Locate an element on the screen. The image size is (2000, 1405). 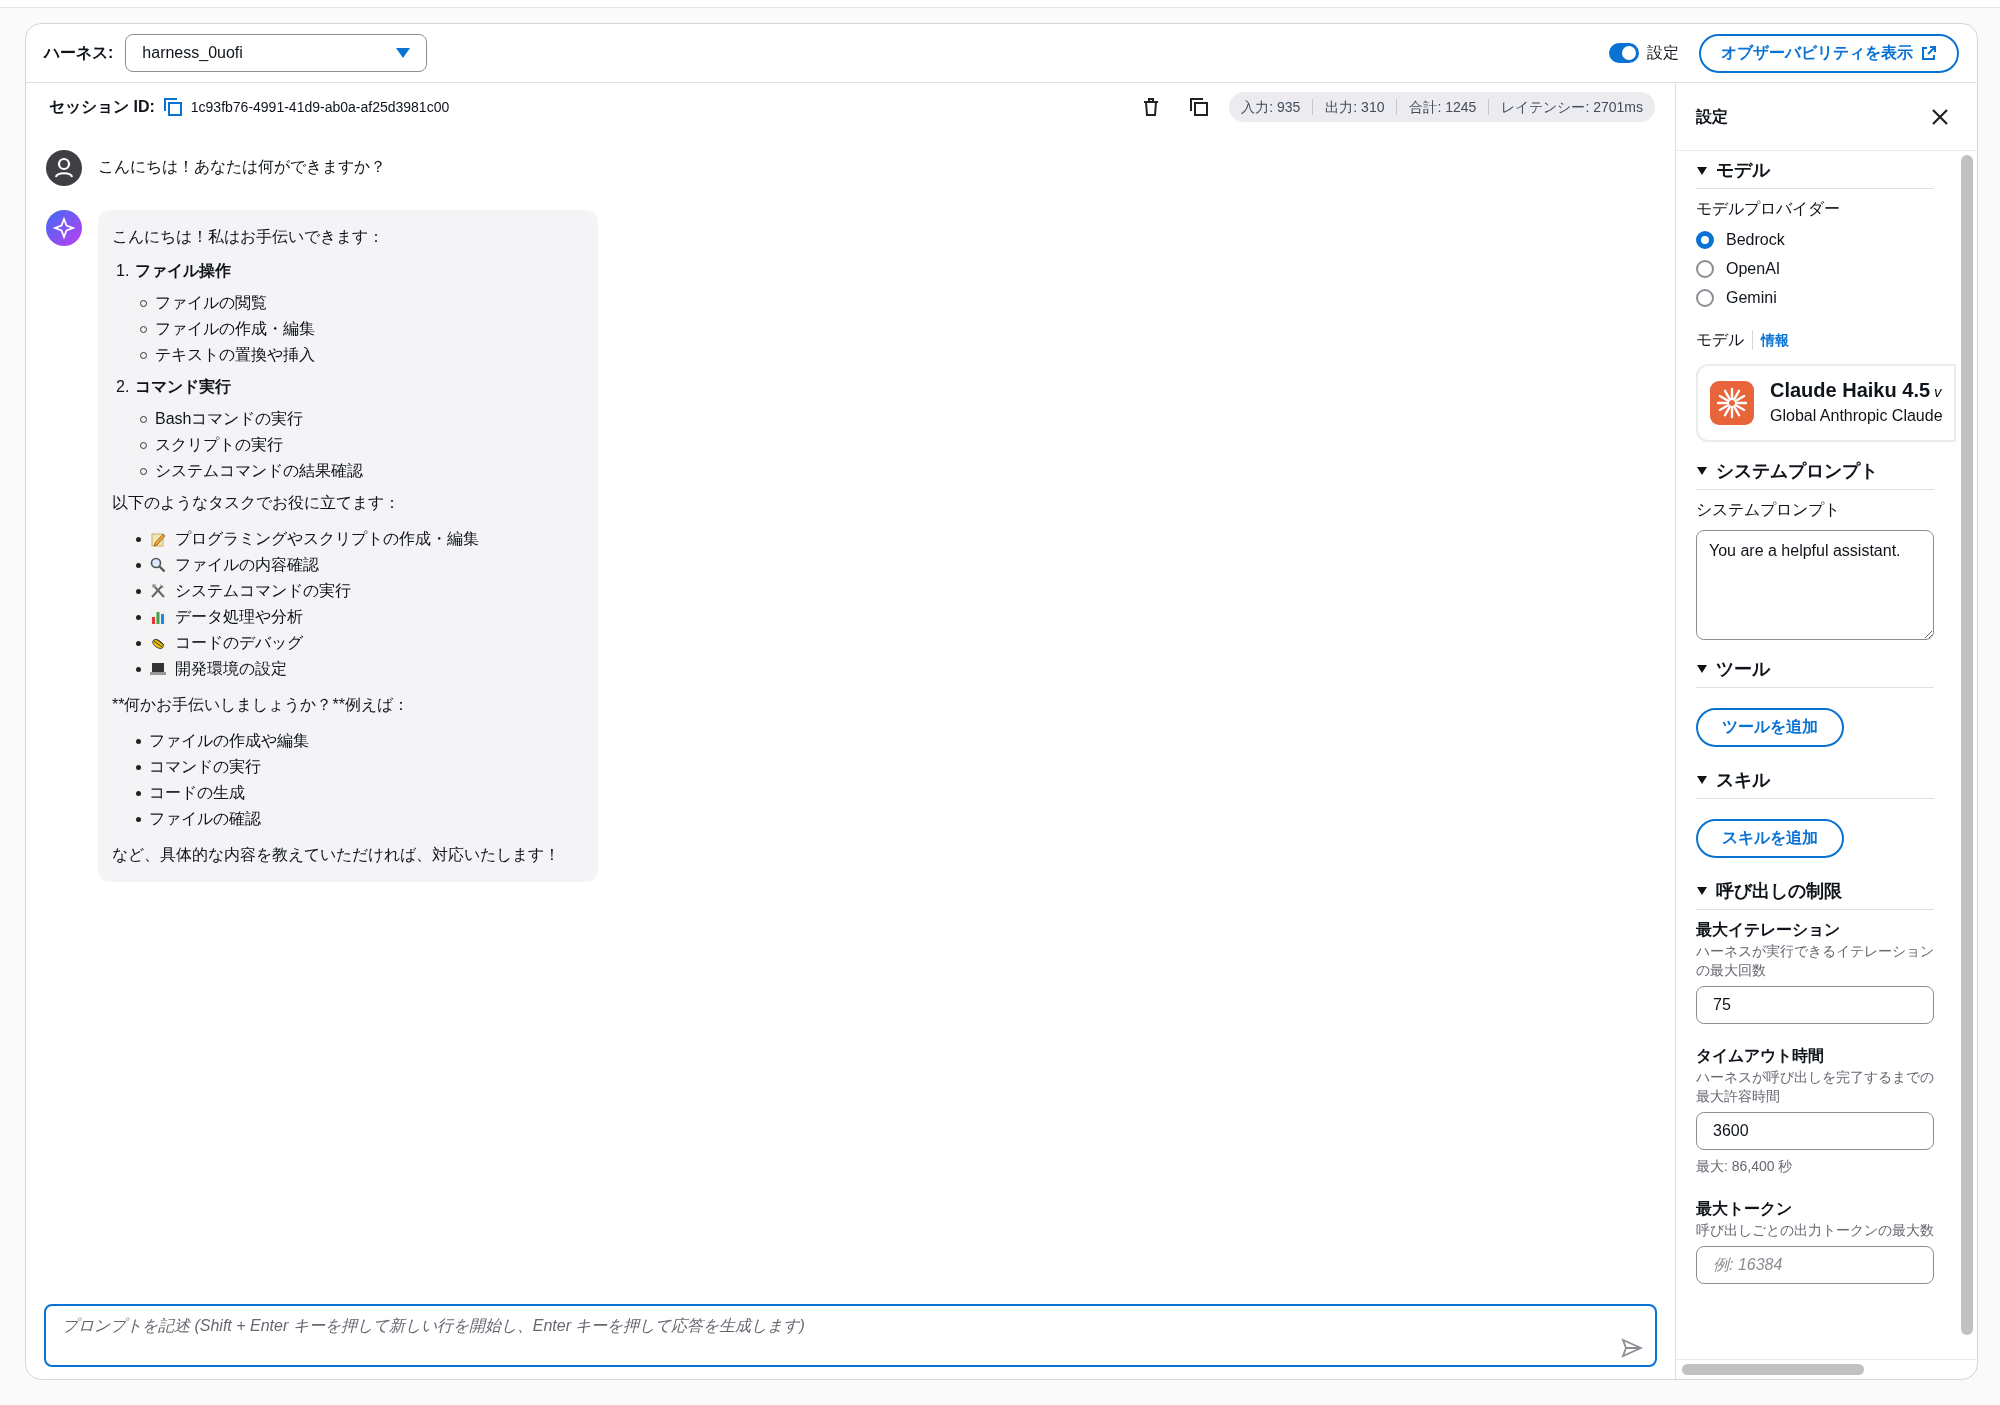
list-item-text: システムコマンドの実行 is located at coordinates (263, 591).